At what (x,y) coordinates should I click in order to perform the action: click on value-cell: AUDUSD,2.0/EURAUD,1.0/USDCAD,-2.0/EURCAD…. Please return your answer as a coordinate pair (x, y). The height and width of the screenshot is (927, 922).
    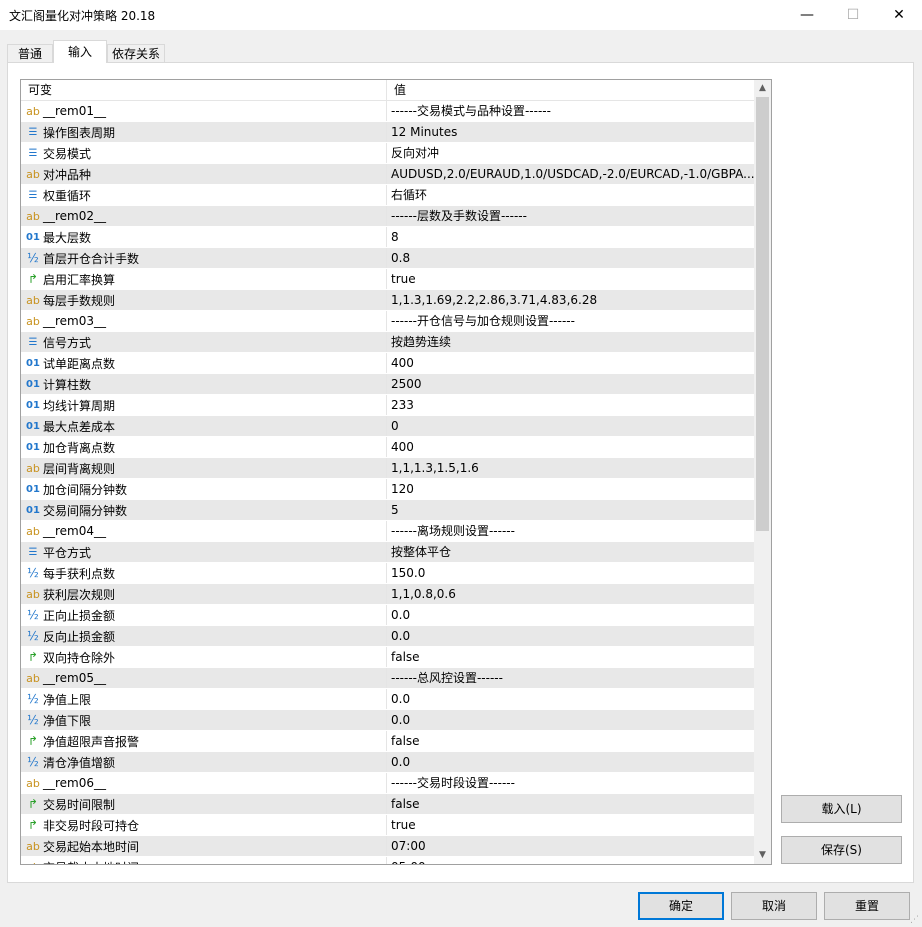
    Looking at the image, I should click on (570, 174).